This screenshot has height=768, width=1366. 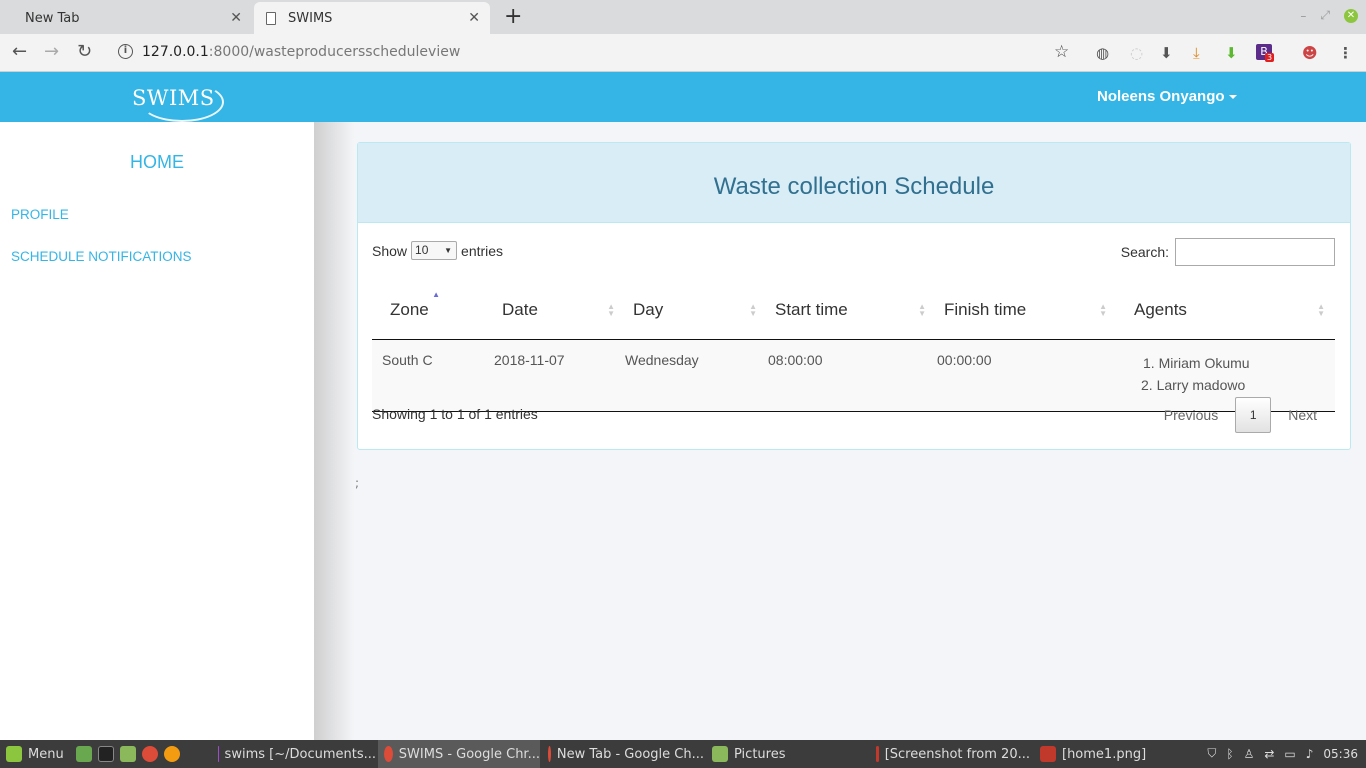 What do you see at coordinates (1226, 310) in the screenshot?
I see `column-header-agents: Agents ▲ ▼` at bounding box center [1226, 310].